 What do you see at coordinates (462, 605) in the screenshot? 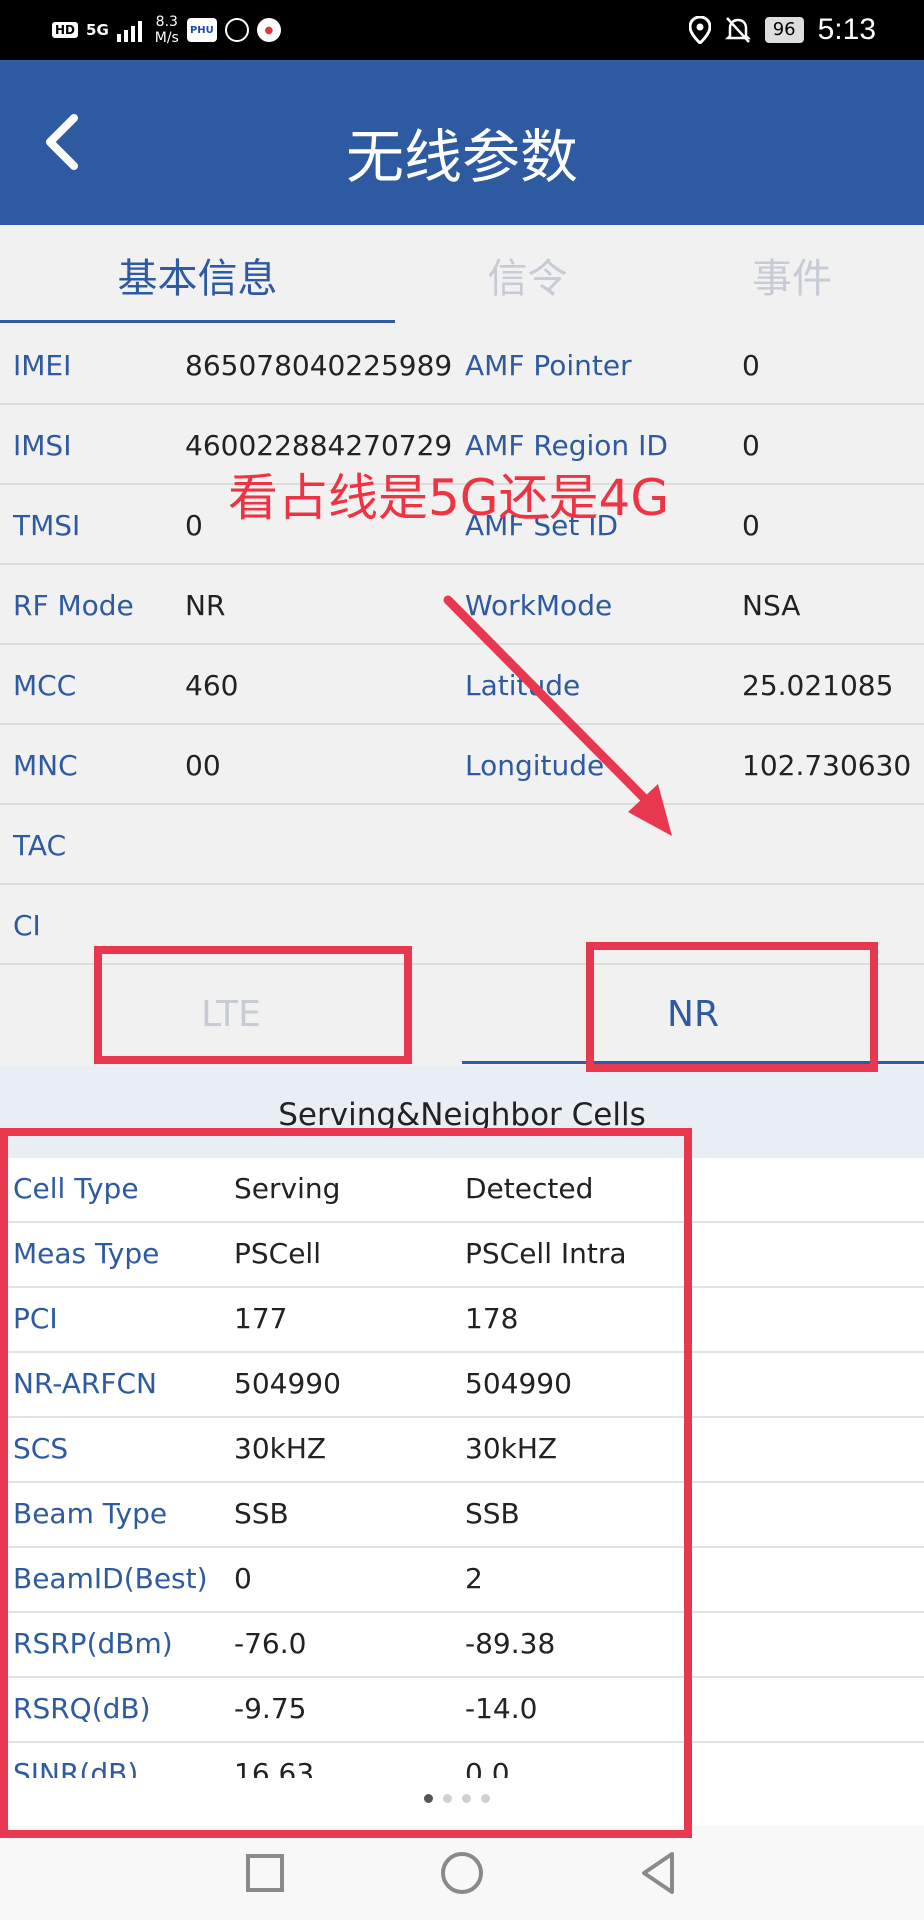
I see `info-row: RF Mode NR WorkMode NSA` at bounding box center [462, 605].